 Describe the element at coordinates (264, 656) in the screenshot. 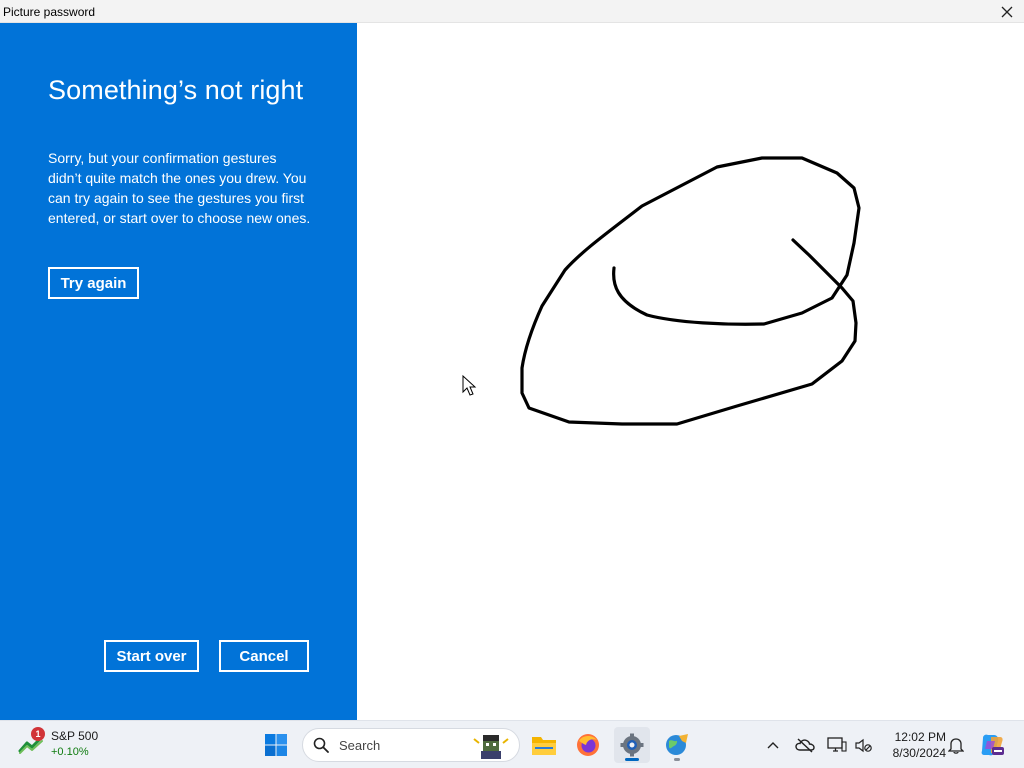

I see `cancel-button: Cancel` at that location.